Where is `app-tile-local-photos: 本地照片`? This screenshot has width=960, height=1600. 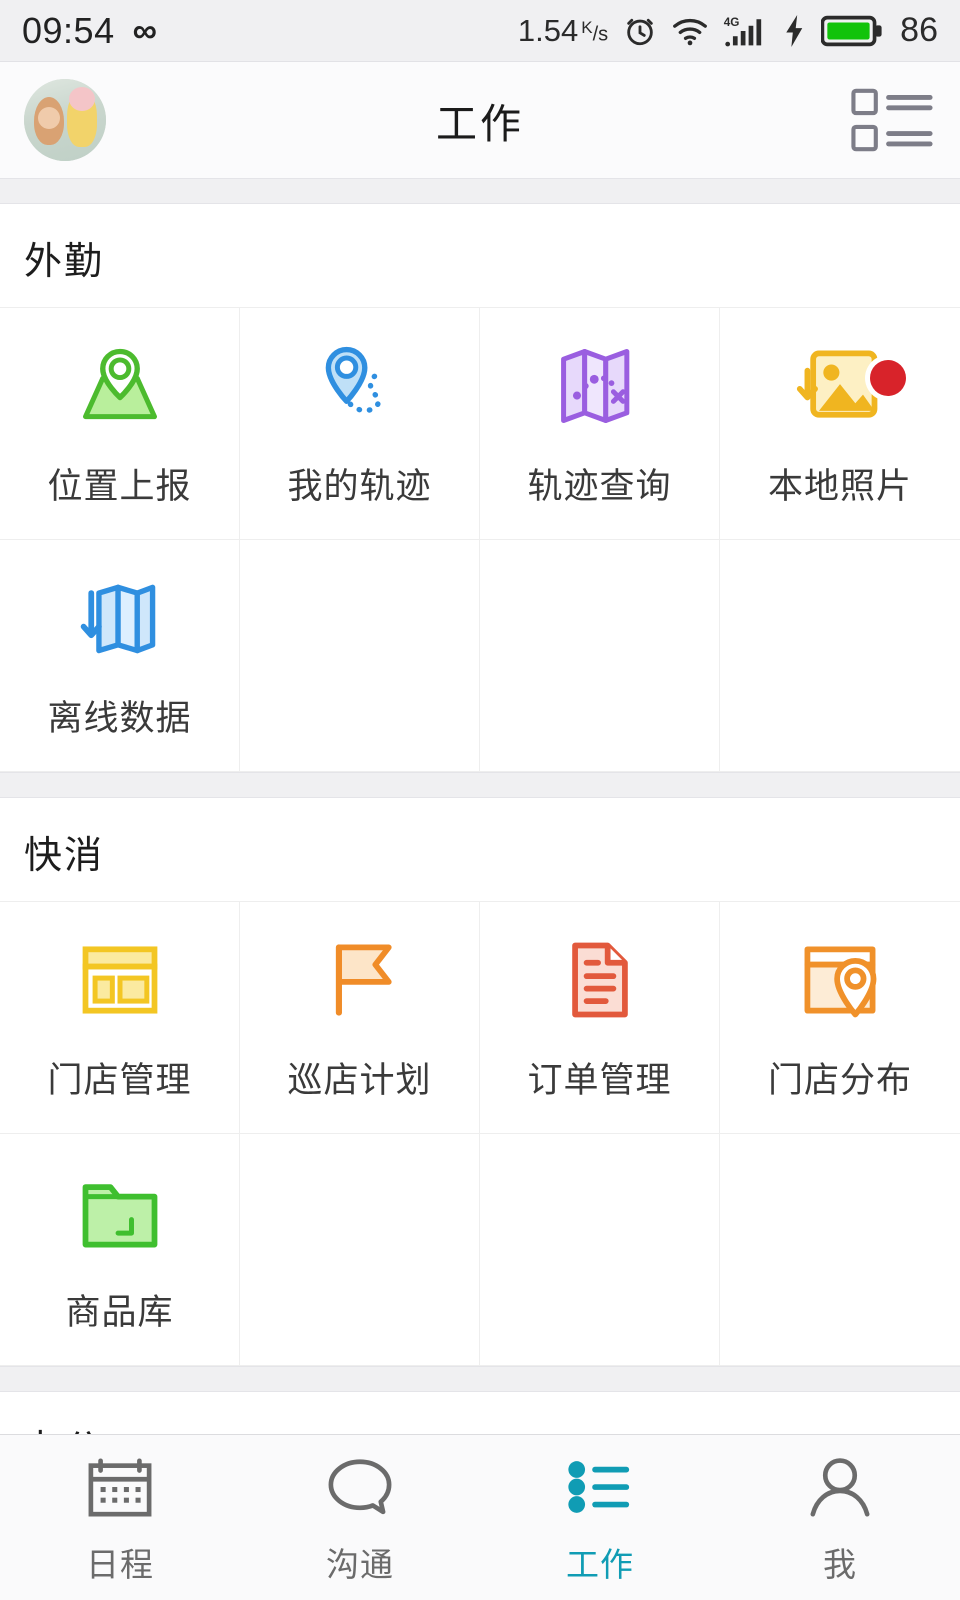 app-tile-local-photos: 本地照片 is located at coordinates (840, 424).